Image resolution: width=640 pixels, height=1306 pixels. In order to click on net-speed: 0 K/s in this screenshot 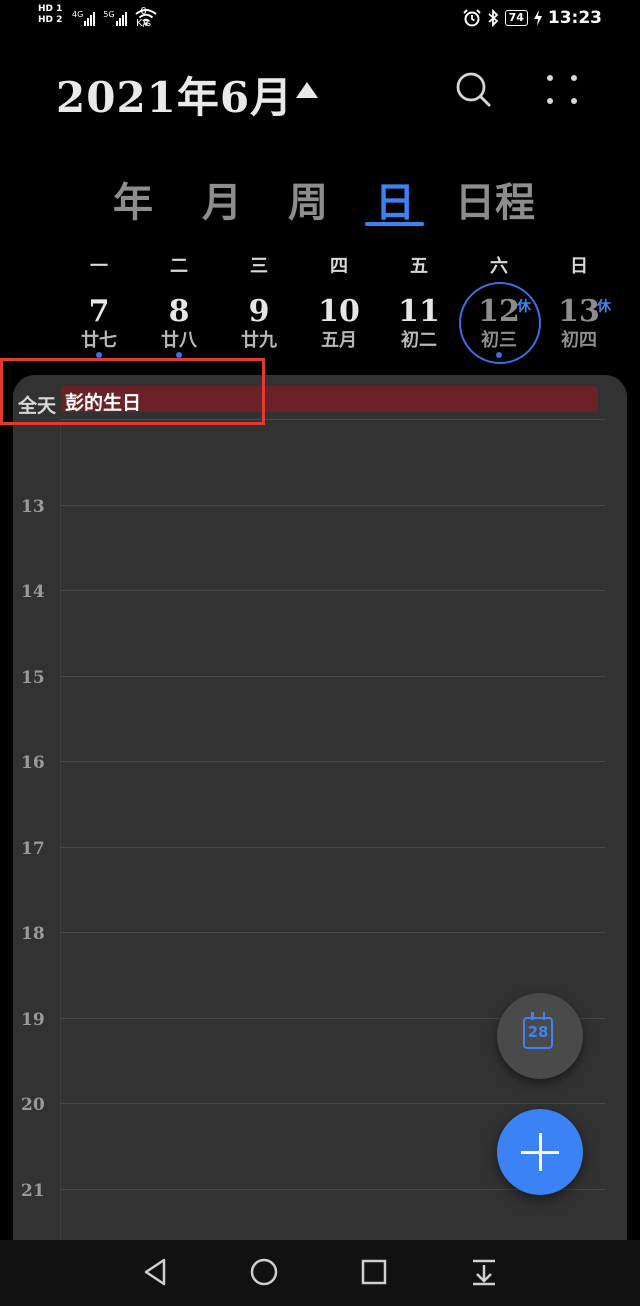, I will do `click(143, 18)`.